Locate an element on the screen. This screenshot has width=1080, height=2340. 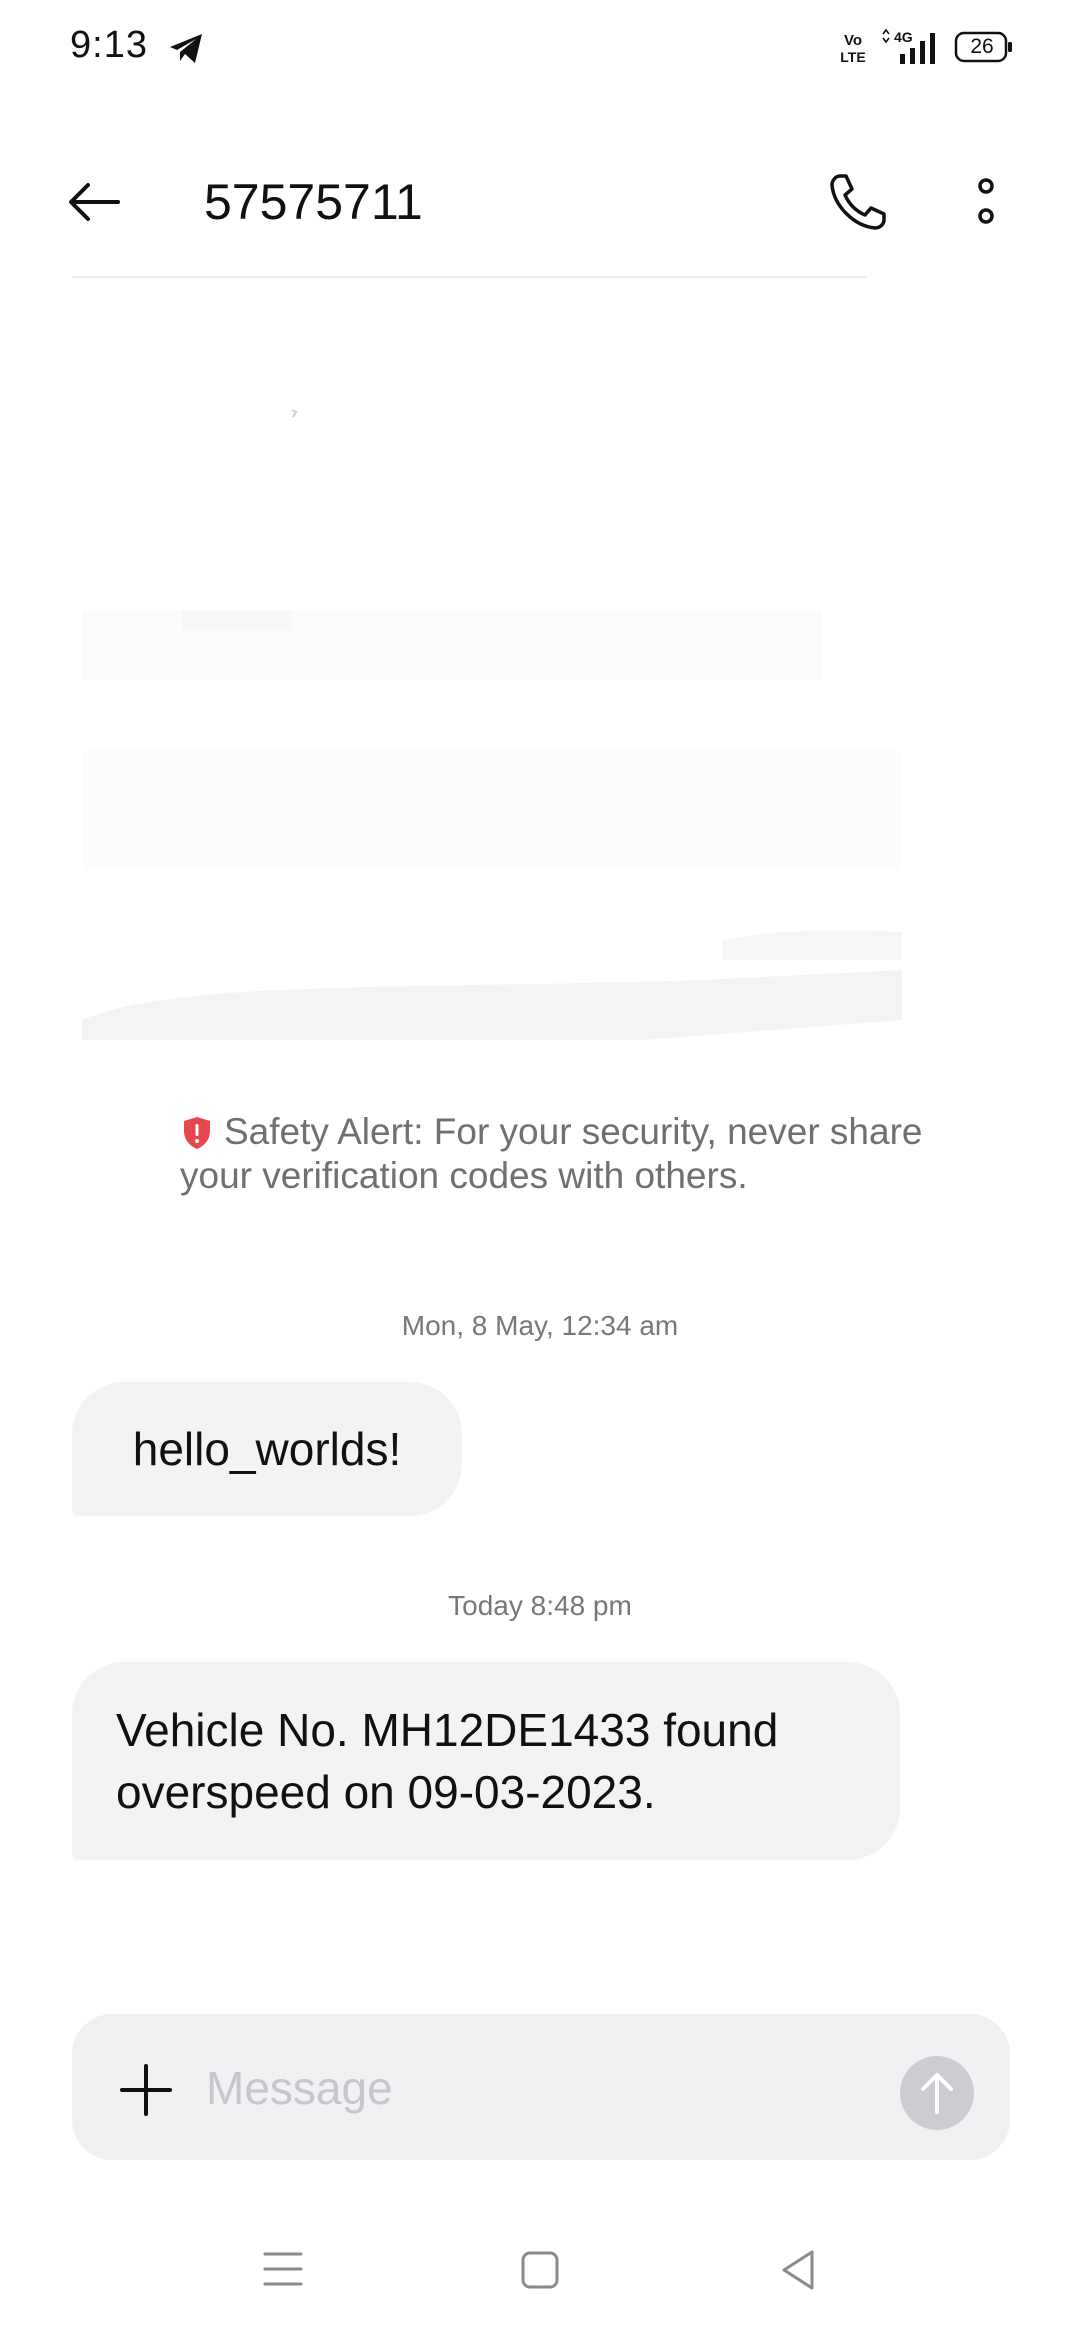
plus-icon is located at coordinates (146, 2090).